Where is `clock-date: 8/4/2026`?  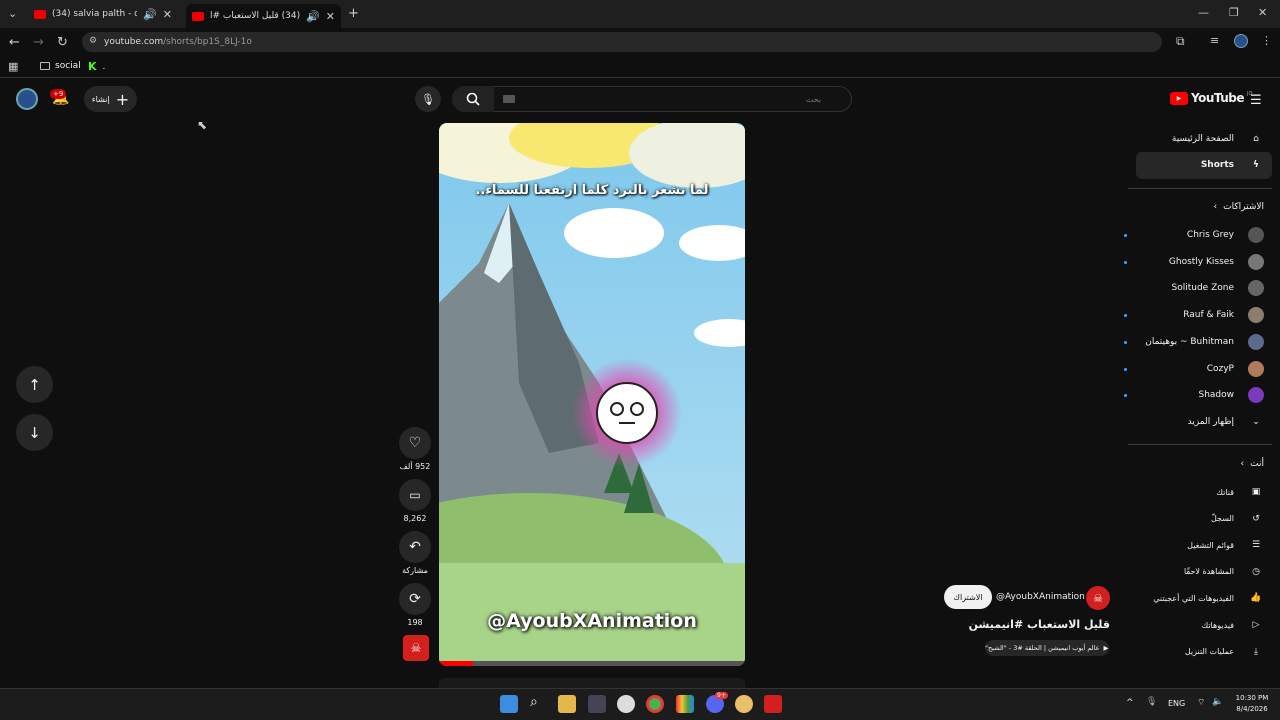
clock-date: 8/4/2026 is located at coordinates (1252, 709).